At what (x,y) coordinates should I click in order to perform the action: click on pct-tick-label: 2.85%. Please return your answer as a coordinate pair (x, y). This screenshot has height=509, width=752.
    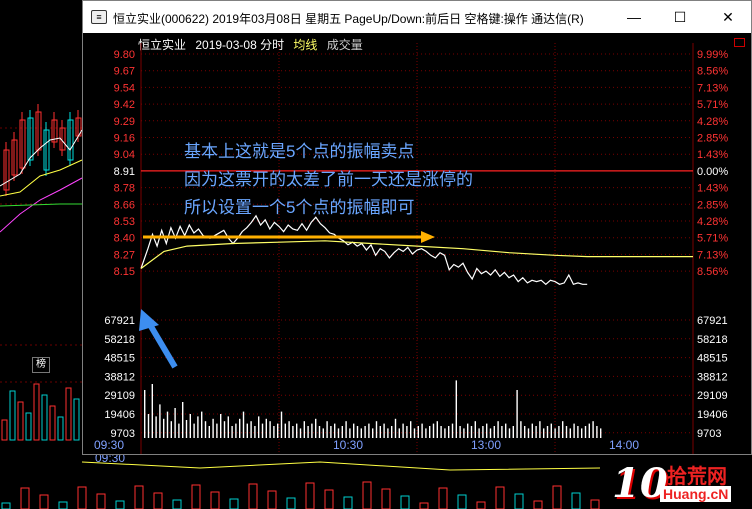
    Looking at the image, I should click on (712, 139).